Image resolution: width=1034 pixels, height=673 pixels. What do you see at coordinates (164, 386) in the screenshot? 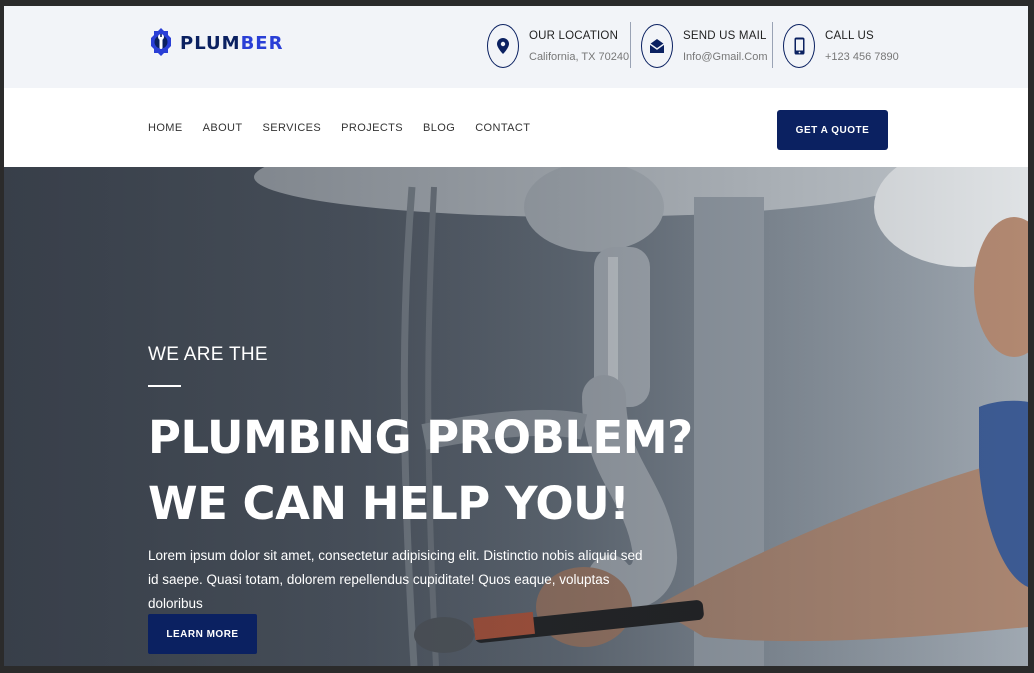
I see `hero-title-underline` at bounding box center [164, 386].